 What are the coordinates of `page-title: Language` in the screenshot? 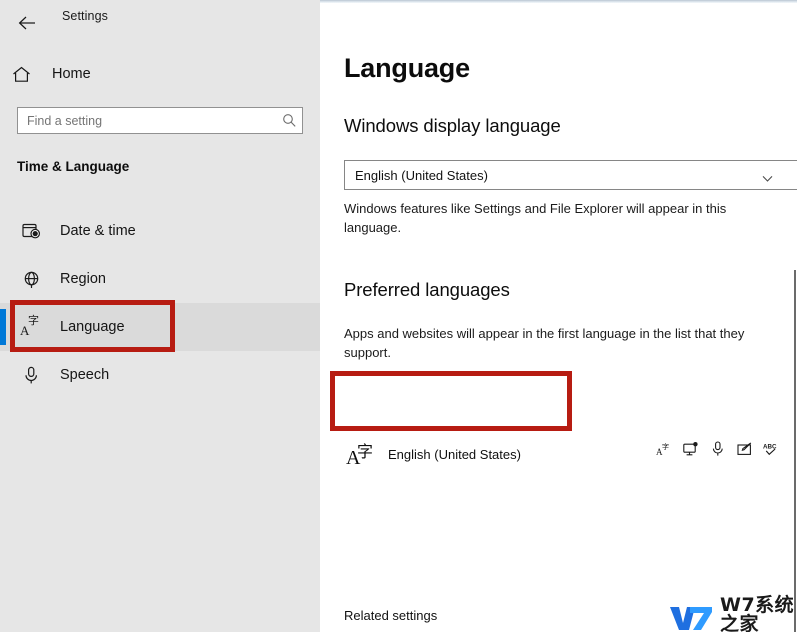 It's located at (407, 68).